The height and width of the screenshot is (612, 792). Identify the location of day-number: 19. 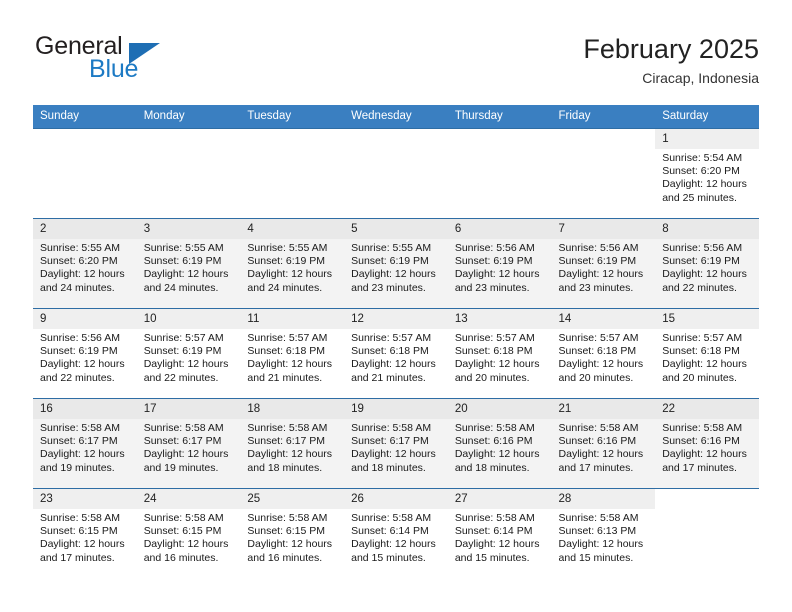
(396, 409).